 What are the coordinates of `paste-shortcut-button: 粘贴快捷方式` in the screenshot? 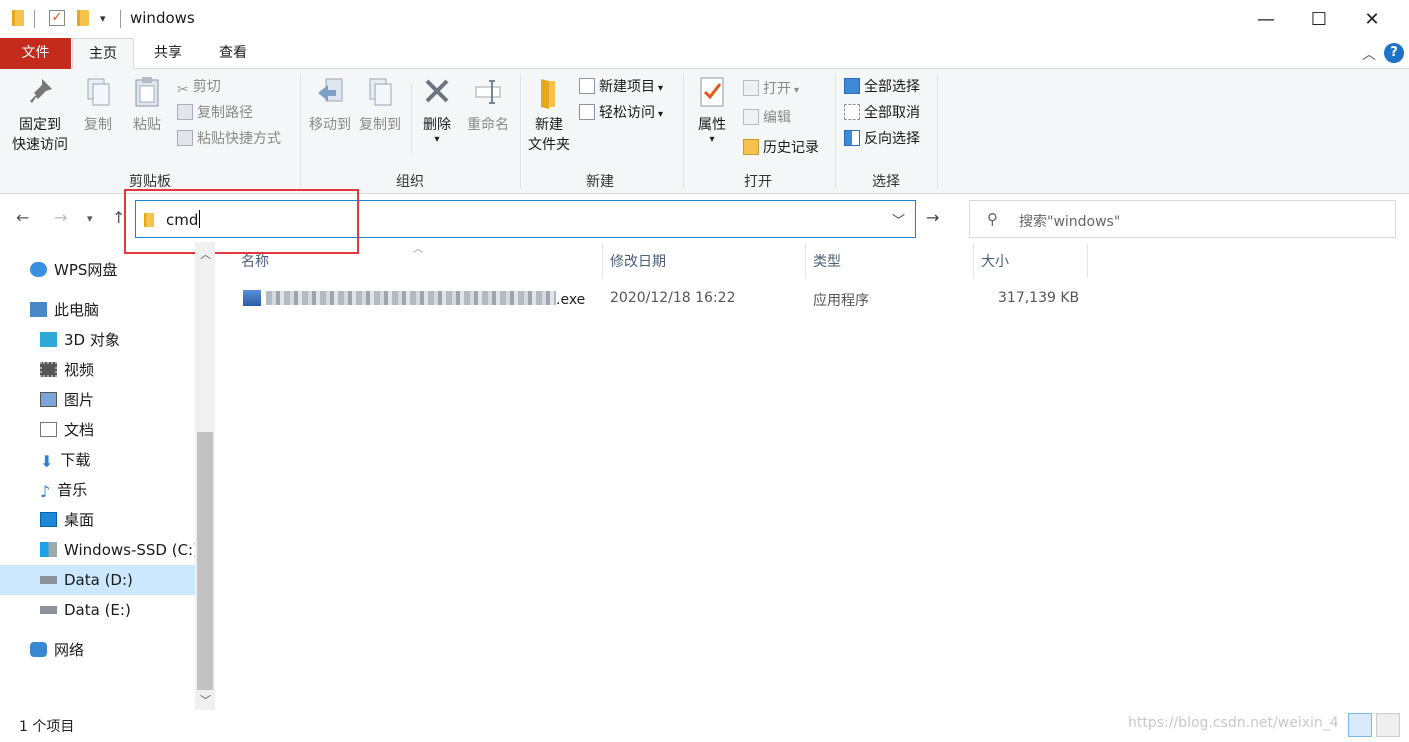 It's located at (229, 139).